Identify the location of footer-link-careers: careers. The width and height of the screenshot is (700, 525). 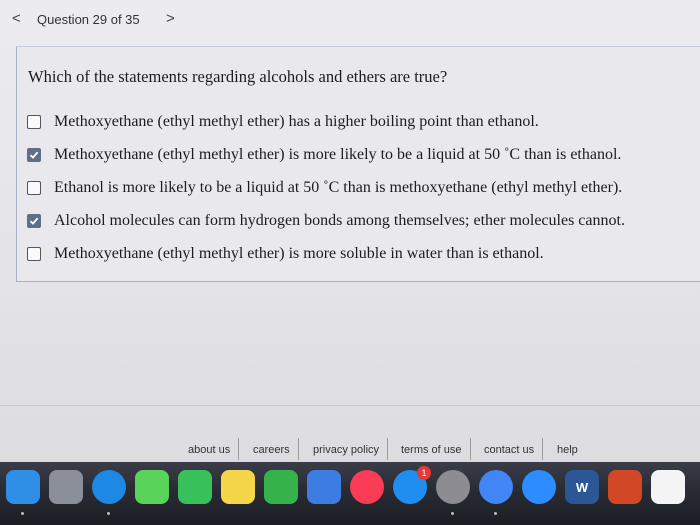
(271, 450).